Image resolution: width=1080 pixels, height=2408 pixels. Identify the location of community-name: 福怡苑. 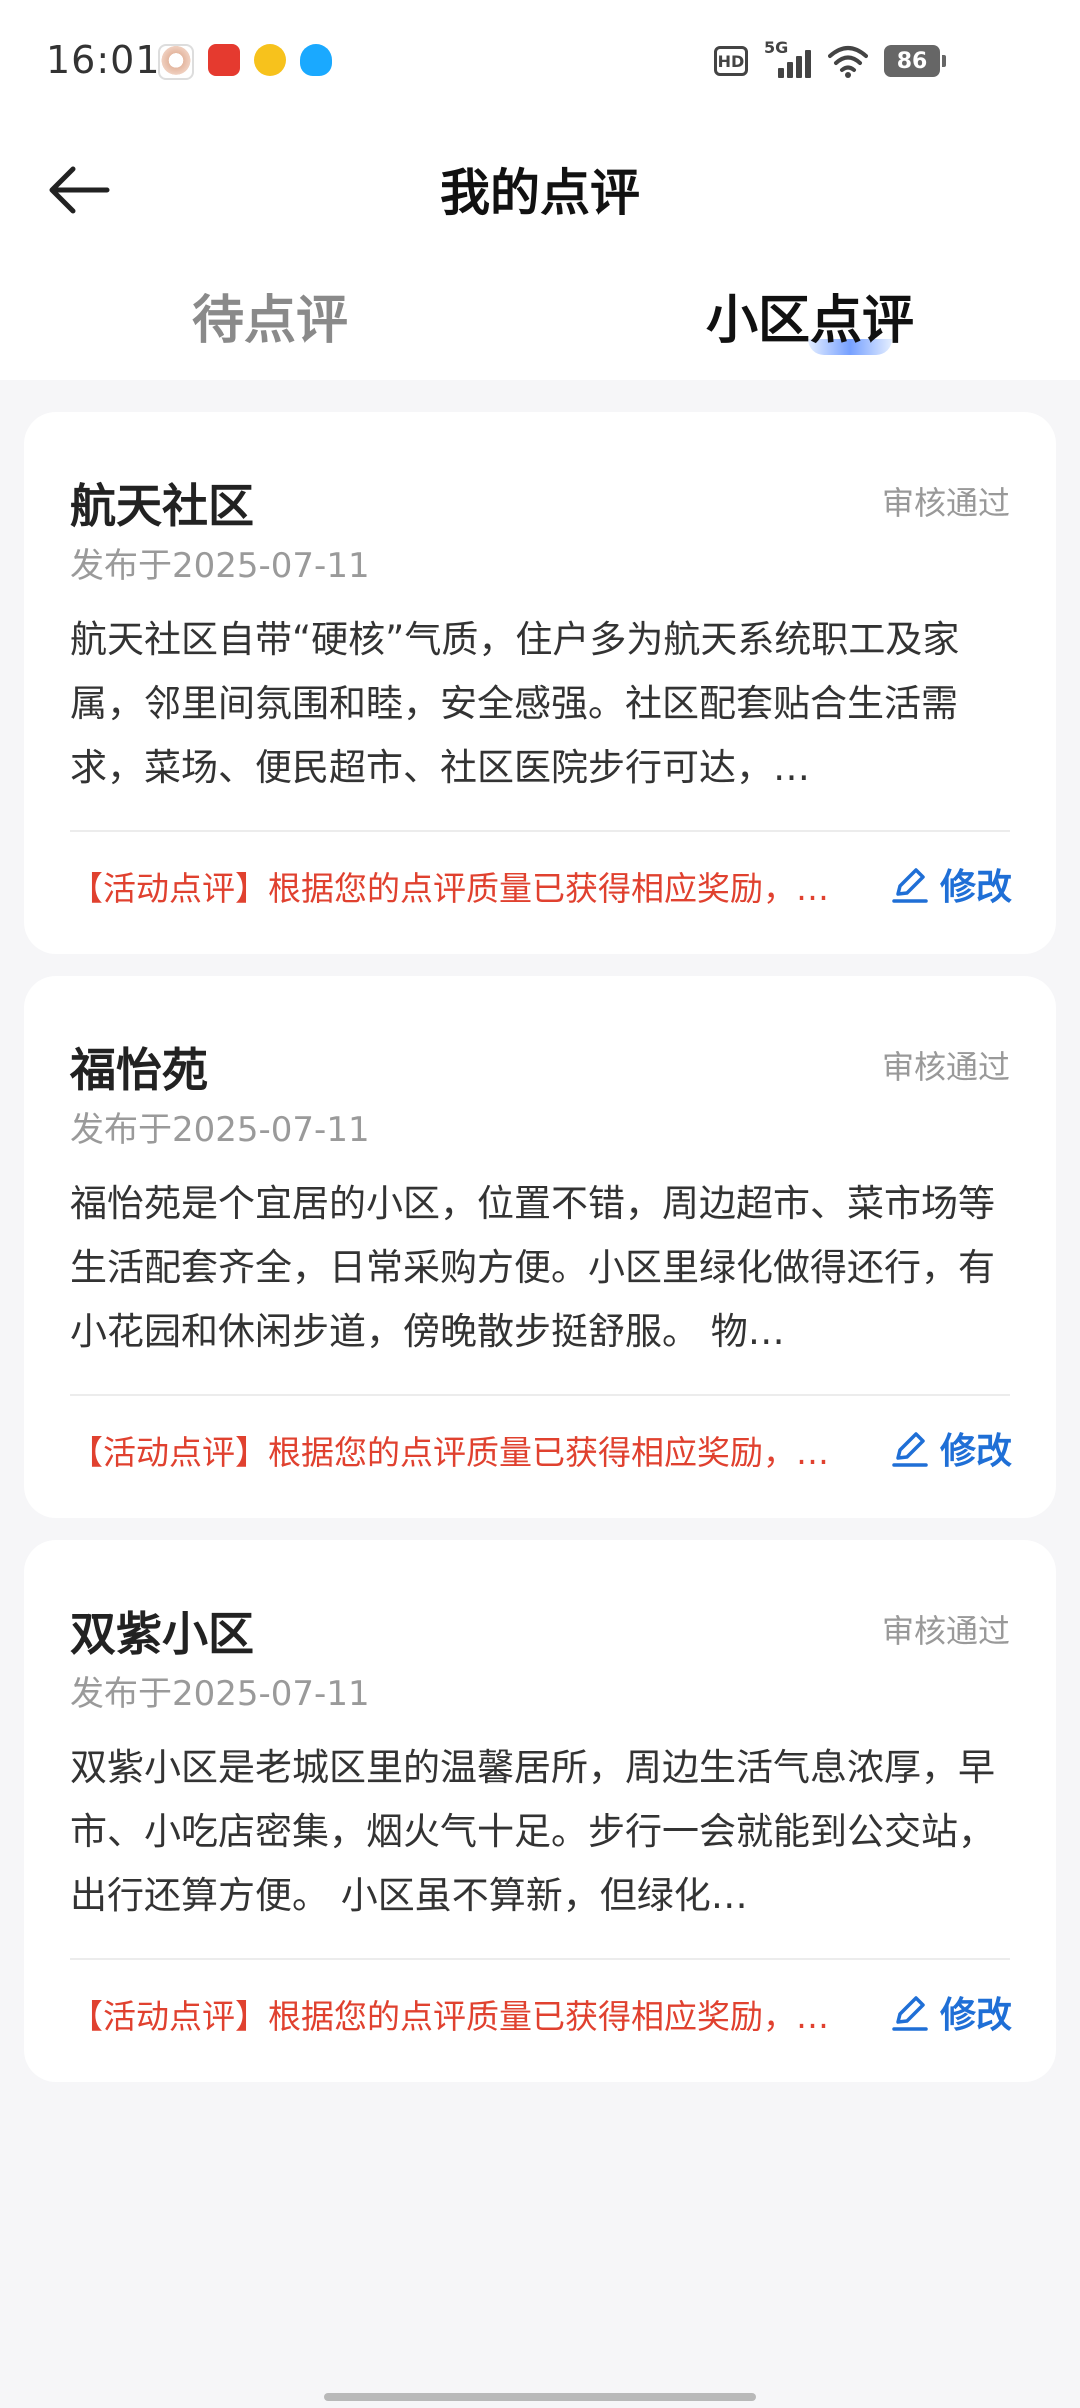
(139, 1070).